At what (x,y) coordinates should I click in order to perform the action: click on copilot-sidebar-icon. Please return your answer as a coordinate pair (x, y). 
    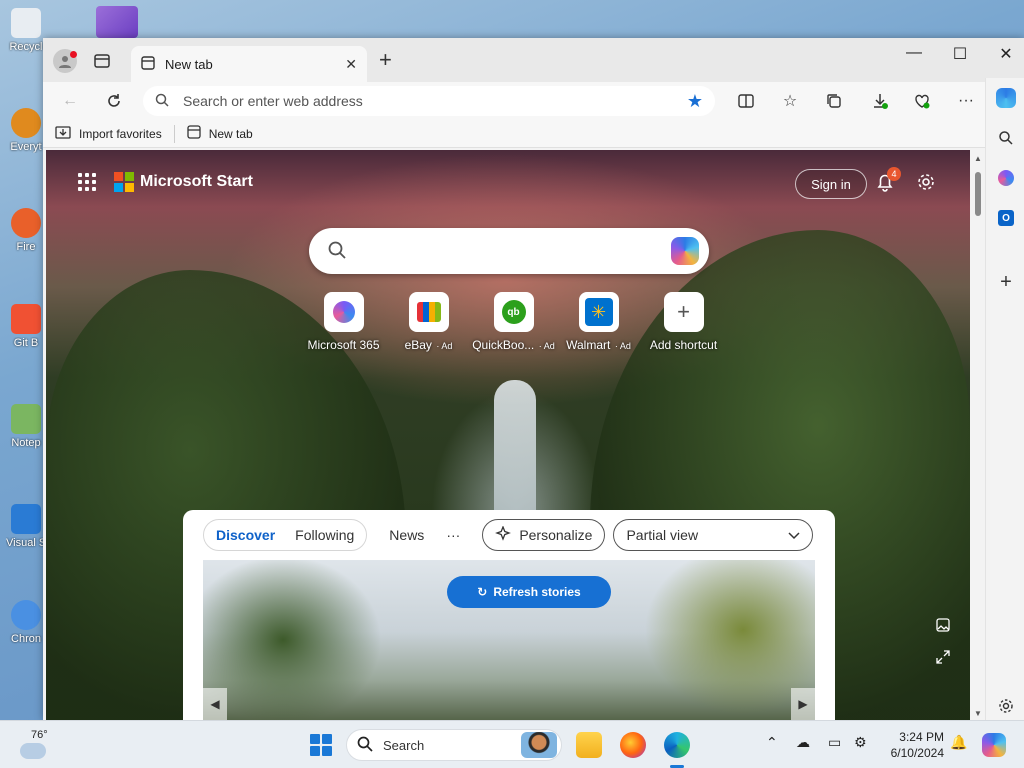
    Looking at the image, I should click on (1006, 98).